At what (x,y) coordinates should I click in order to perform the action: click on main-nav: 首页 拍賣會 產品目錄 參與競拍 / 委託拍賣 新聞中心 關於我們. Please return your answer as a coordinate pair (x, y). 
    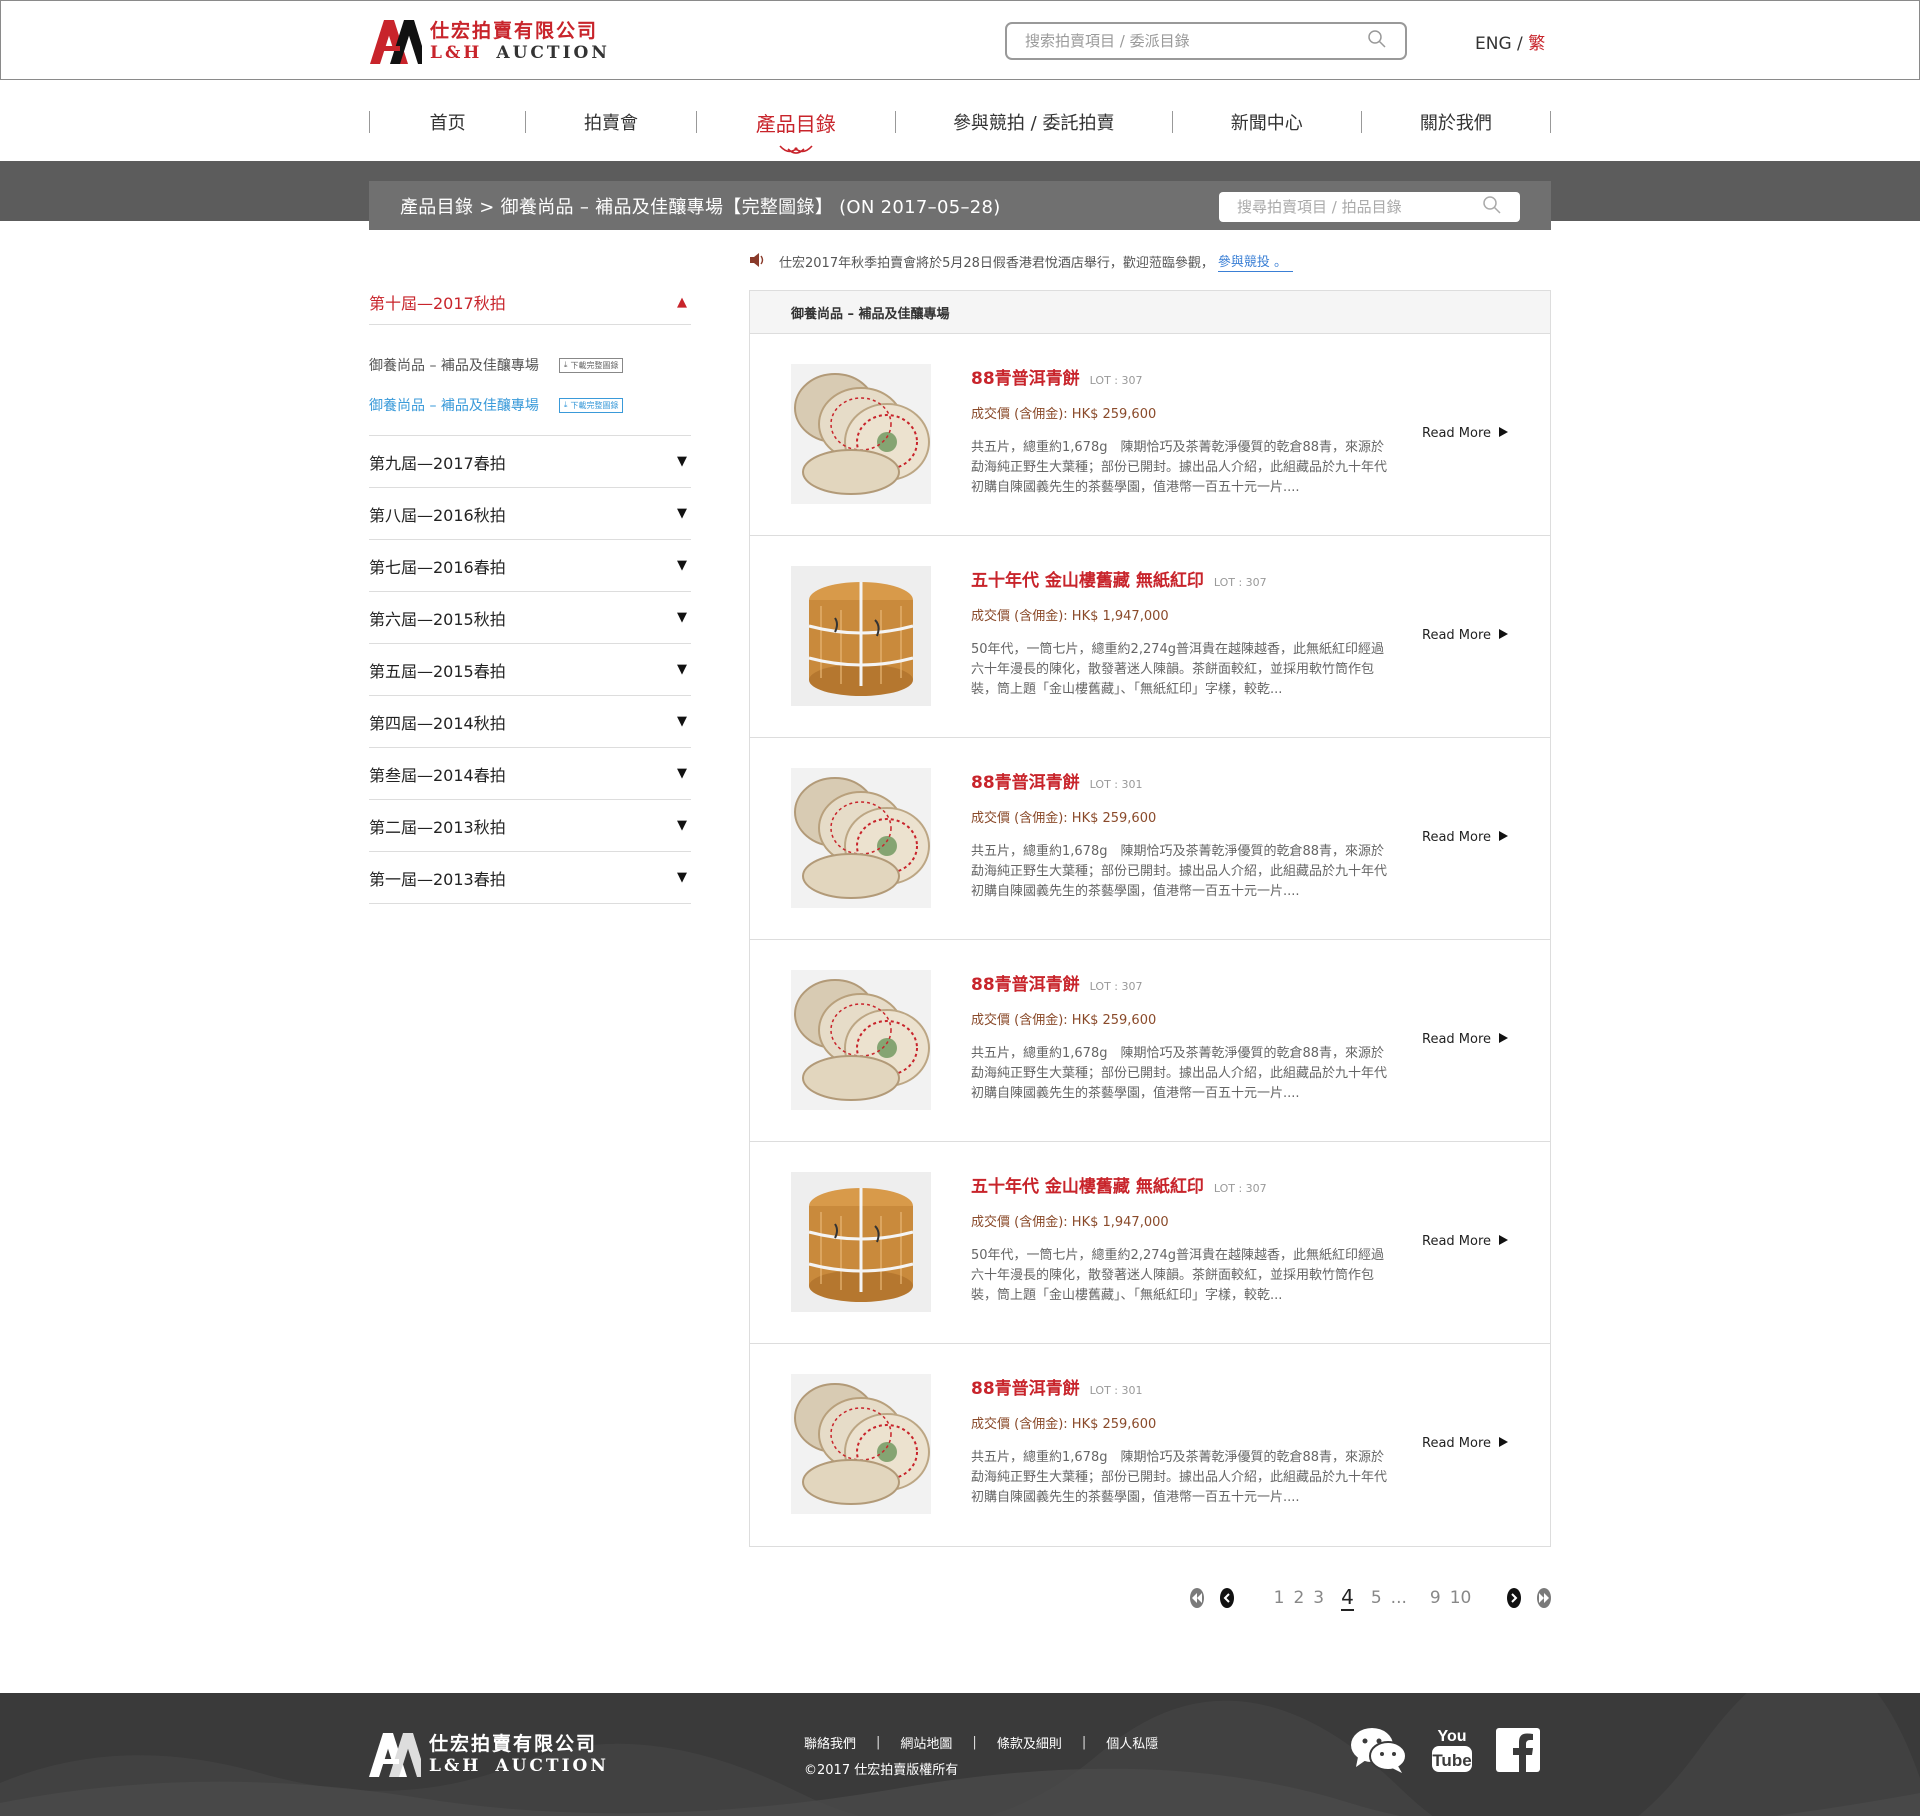
    Looking at the image, I should click on (960, 125).